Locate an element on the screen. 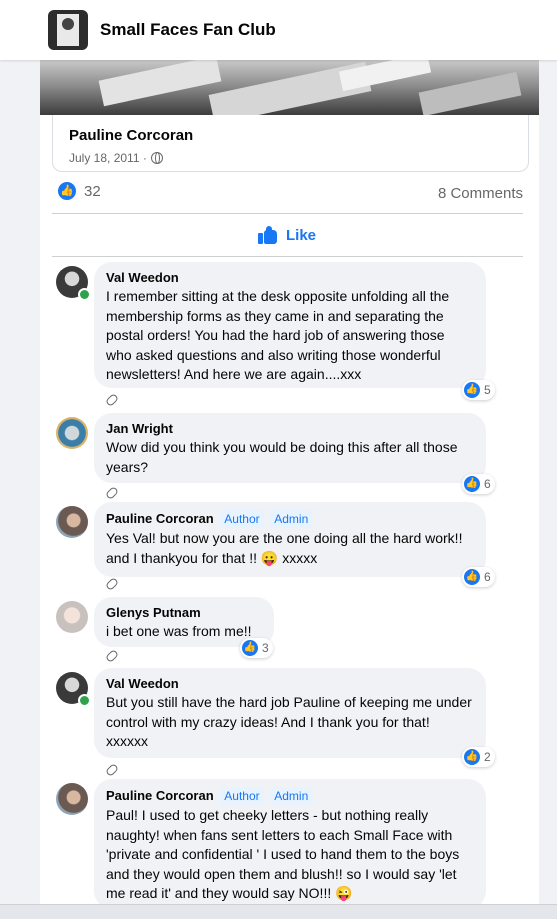 The height and width of the screenshot is (919, 557). comment-reactions: 👍 5 is located at coordinates (478, 390).